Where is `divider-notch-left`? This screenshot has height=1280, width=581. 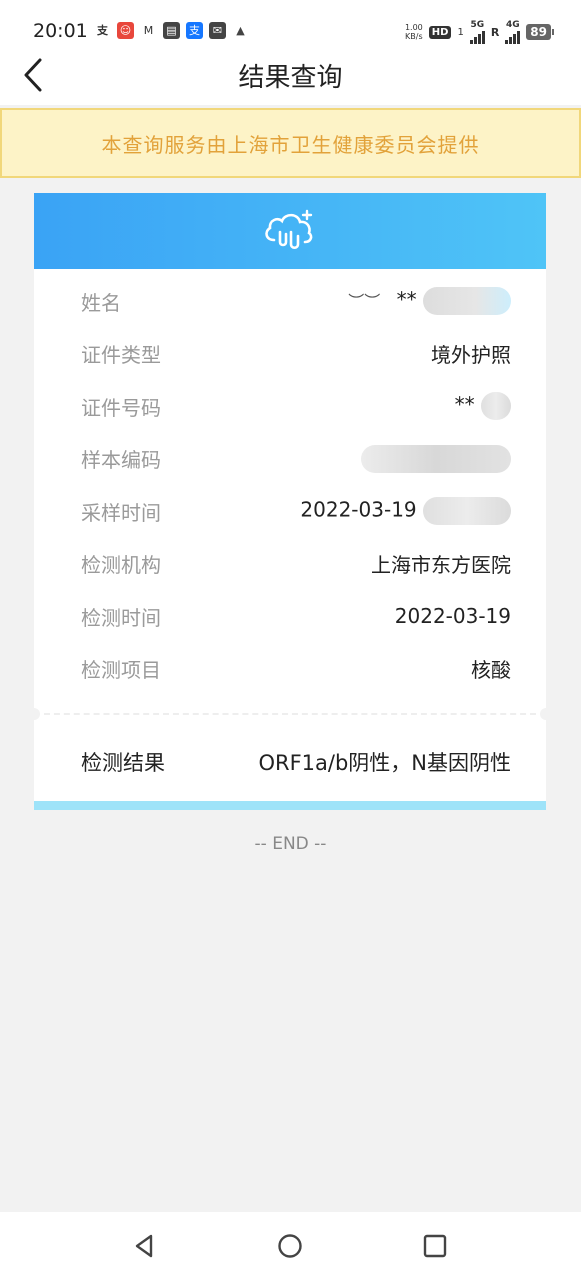
divider-notch-left is located at coordinates (34, 714).